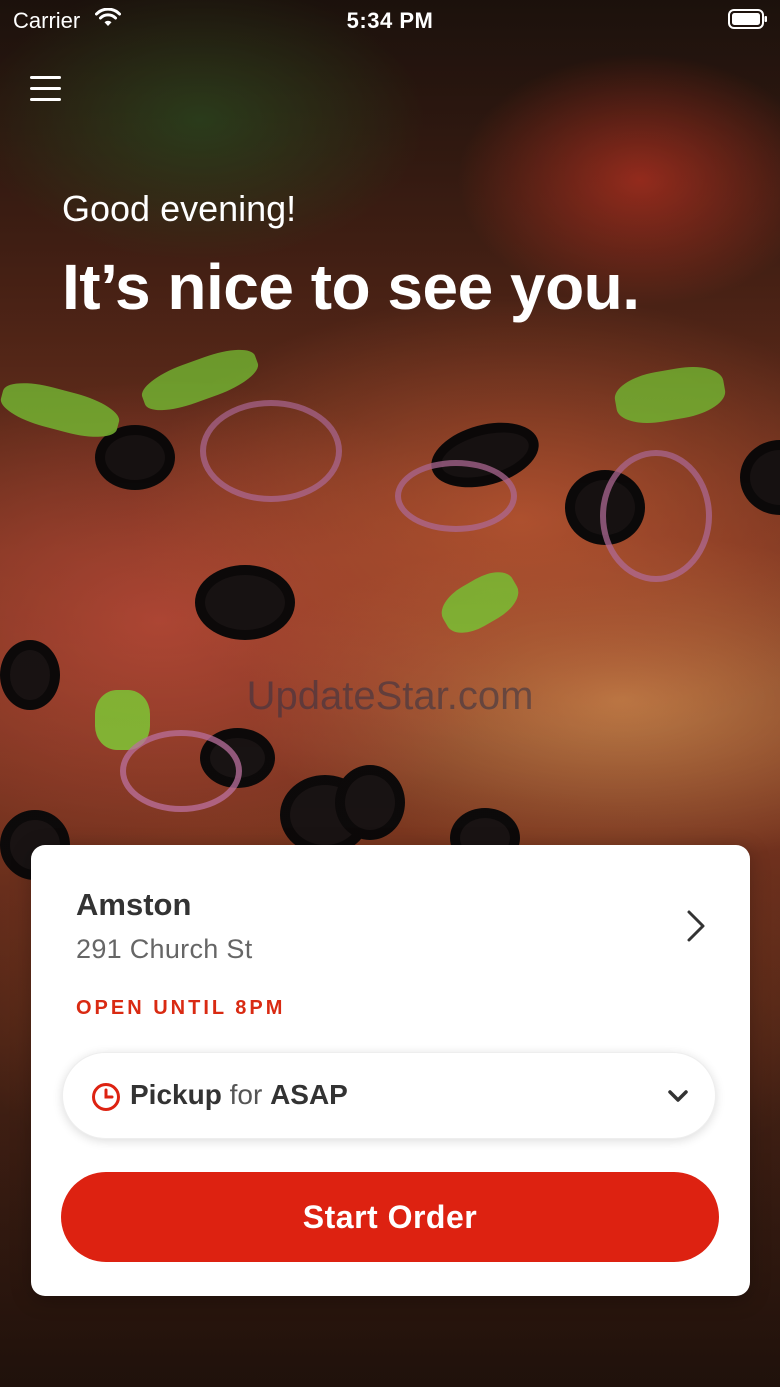 The image size is (780, 1387). Describe the element at coordinates (696, 926) in the screenshot. I see `chevron-right-icon` at that location.